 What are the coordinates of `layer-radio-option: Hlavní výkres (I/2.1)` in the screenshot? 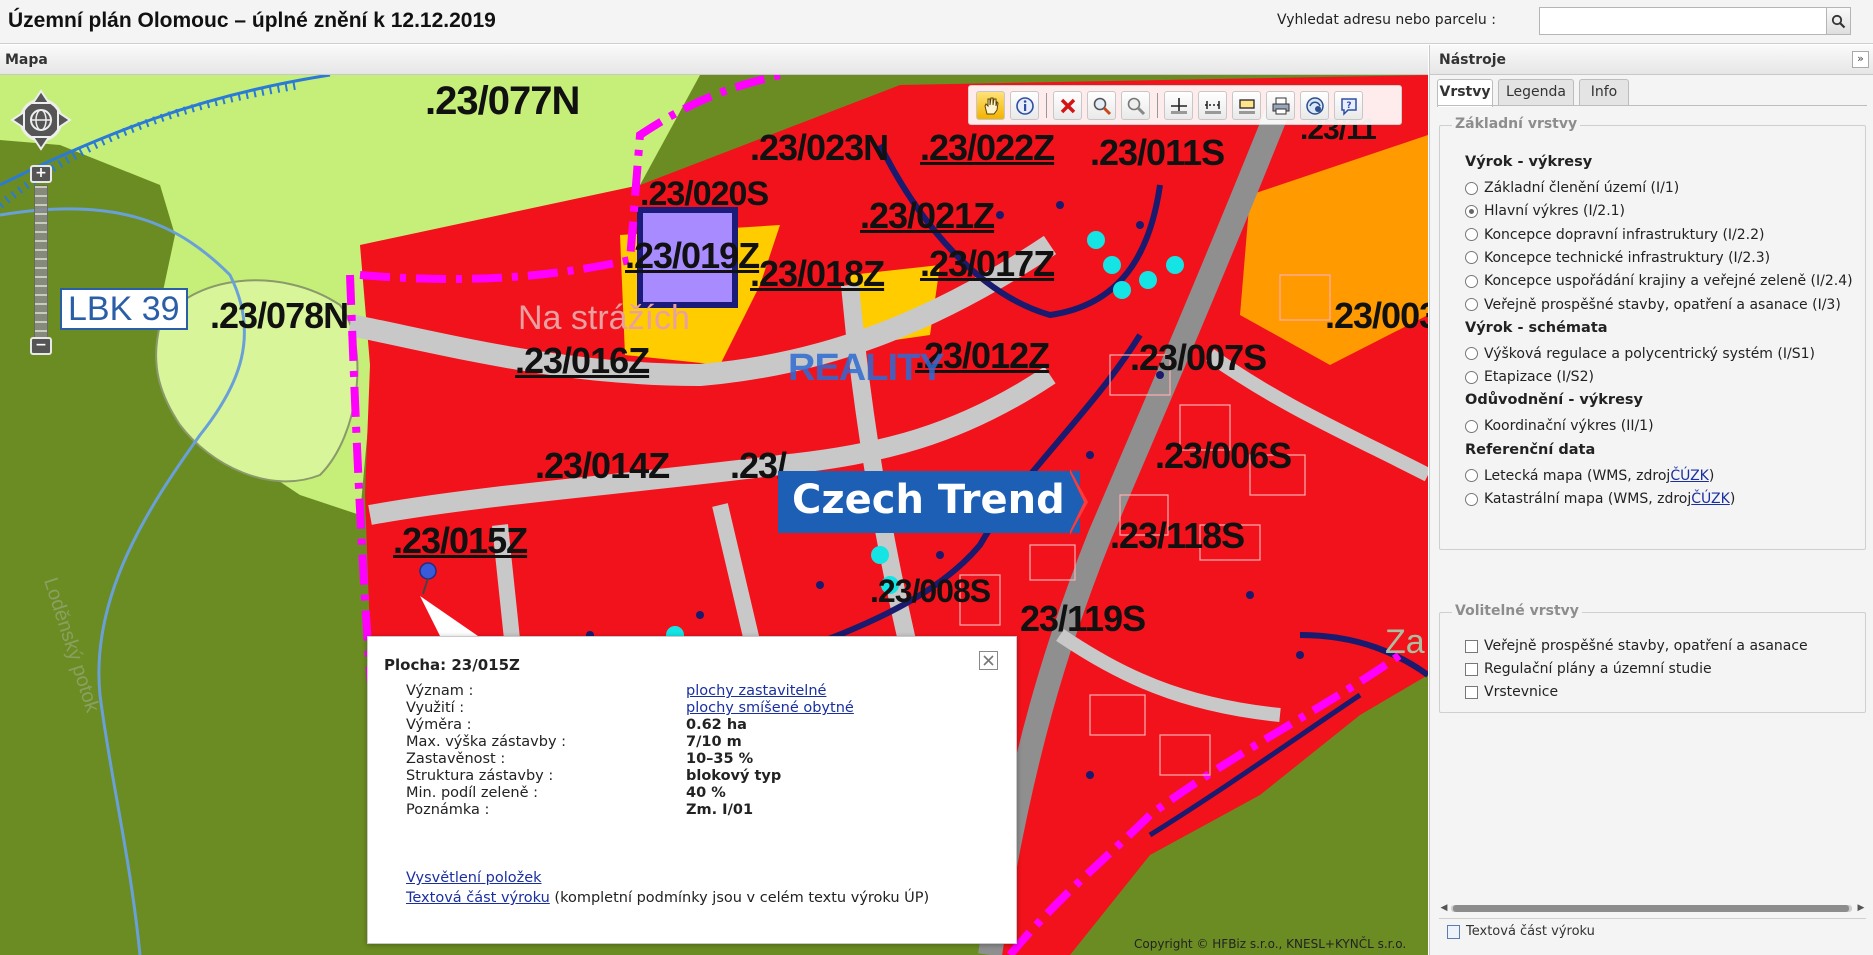 It's located at (1545, 211).